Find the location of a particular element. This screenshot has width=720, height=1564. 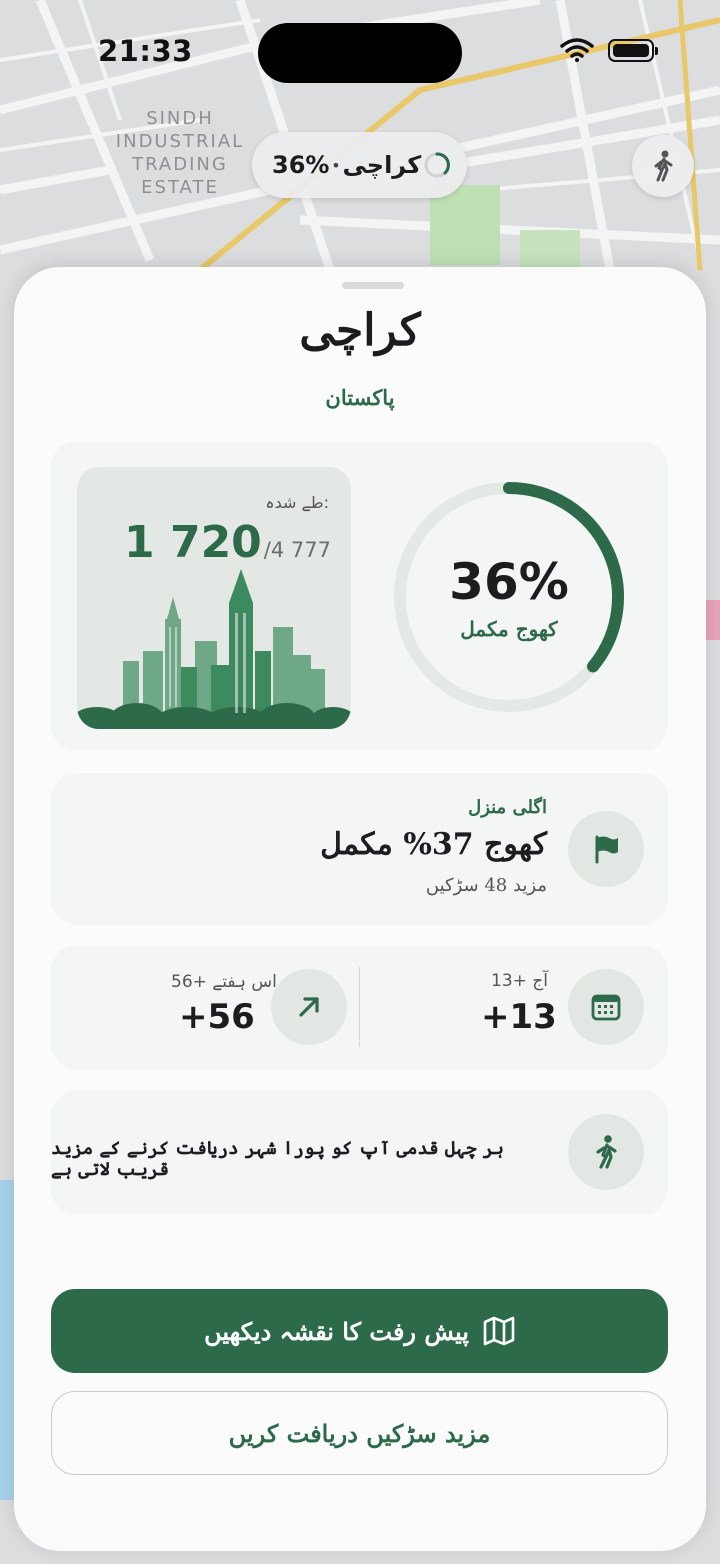

pill-percent: 36% is located at coordinates (301, 165).